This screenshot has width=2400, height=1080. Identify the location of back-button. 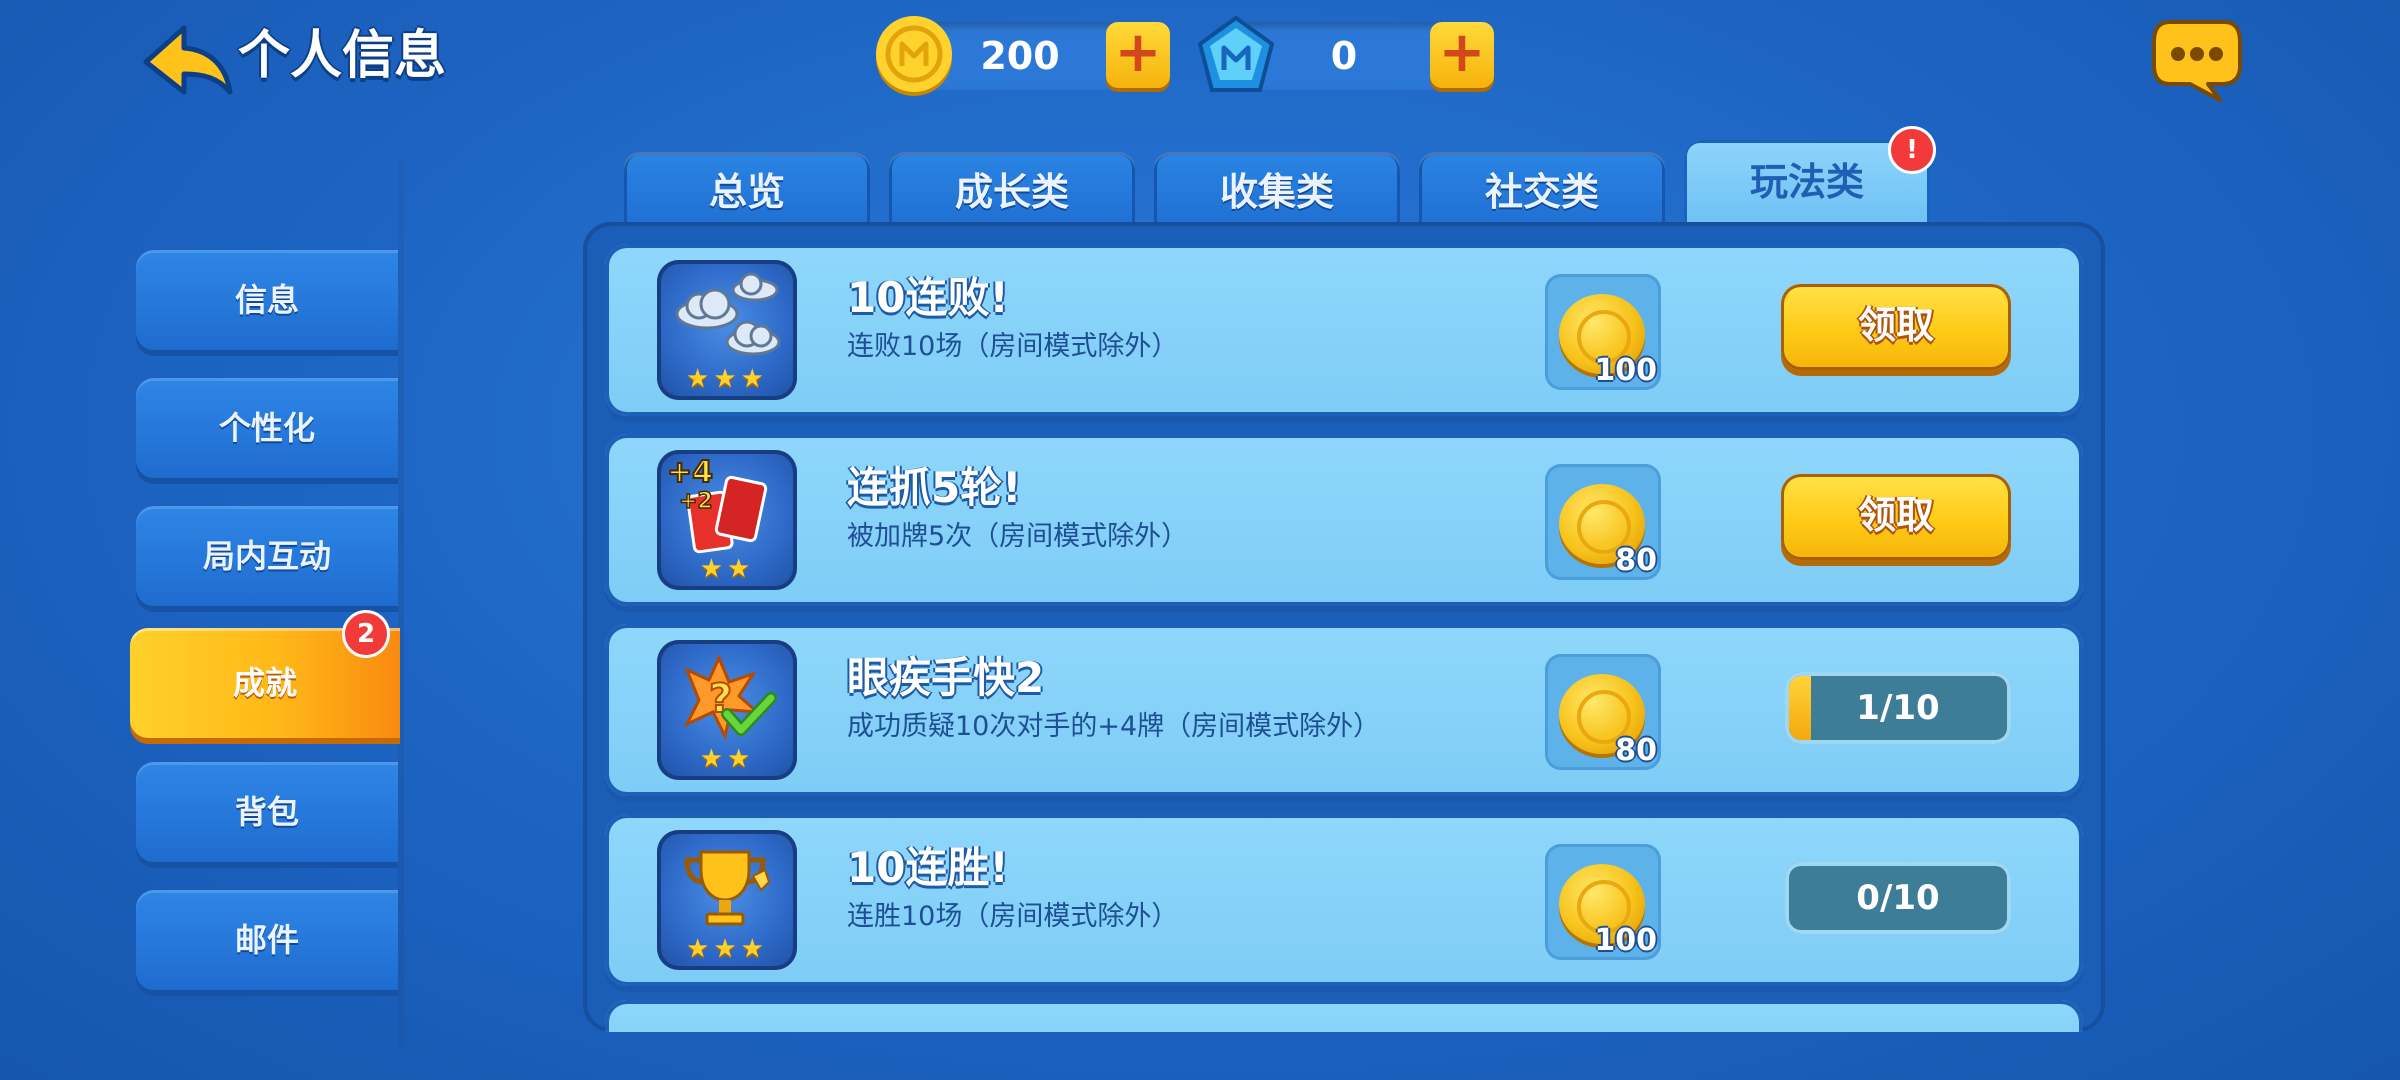
(188, 60).